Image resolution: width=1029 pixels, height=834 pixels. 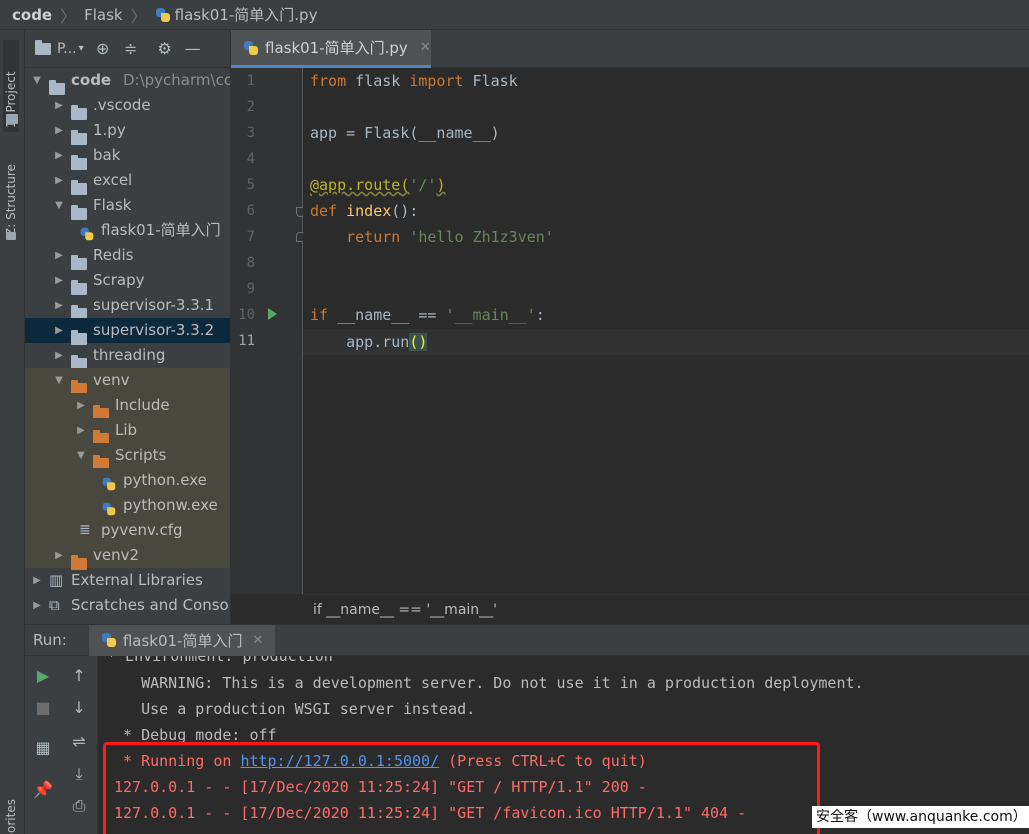 What do you see at coordinates (43, 676) in the screenshot?
I see `rerun-play-icon: ▶` at bounding box center [43, 676].